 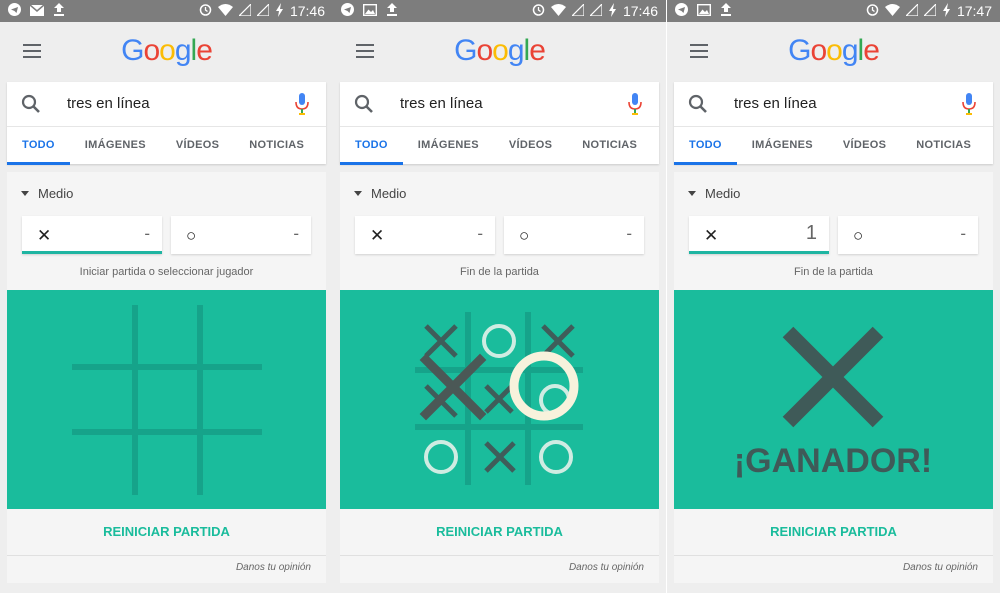 I want to click on game-board: ¡GANADOR!, so click(x=833, y=399).